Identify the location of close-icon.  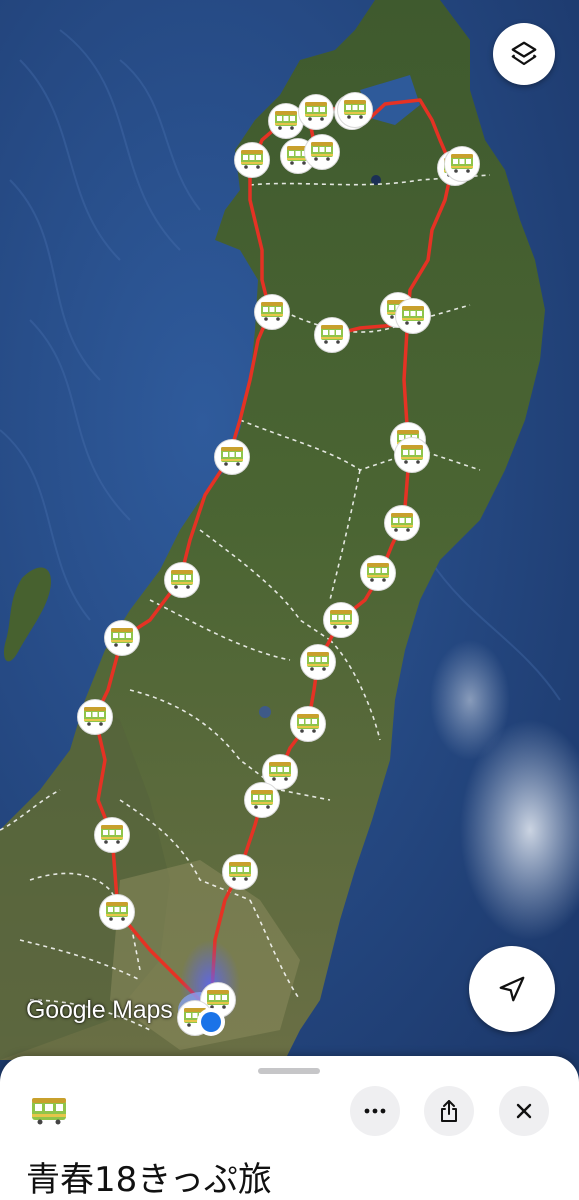
(524, 1111).